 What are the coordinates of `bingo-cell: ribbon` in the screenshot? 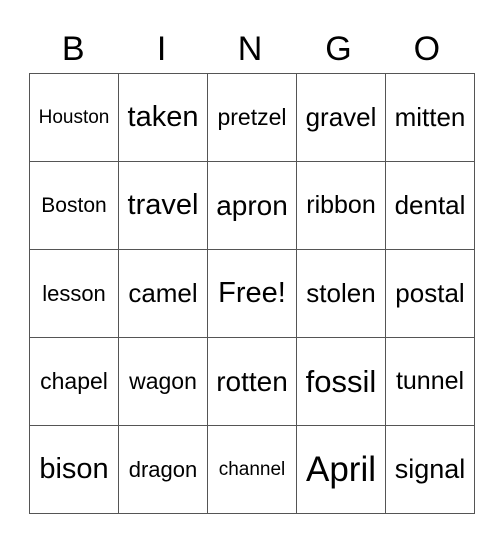 It's located at (341, 205).